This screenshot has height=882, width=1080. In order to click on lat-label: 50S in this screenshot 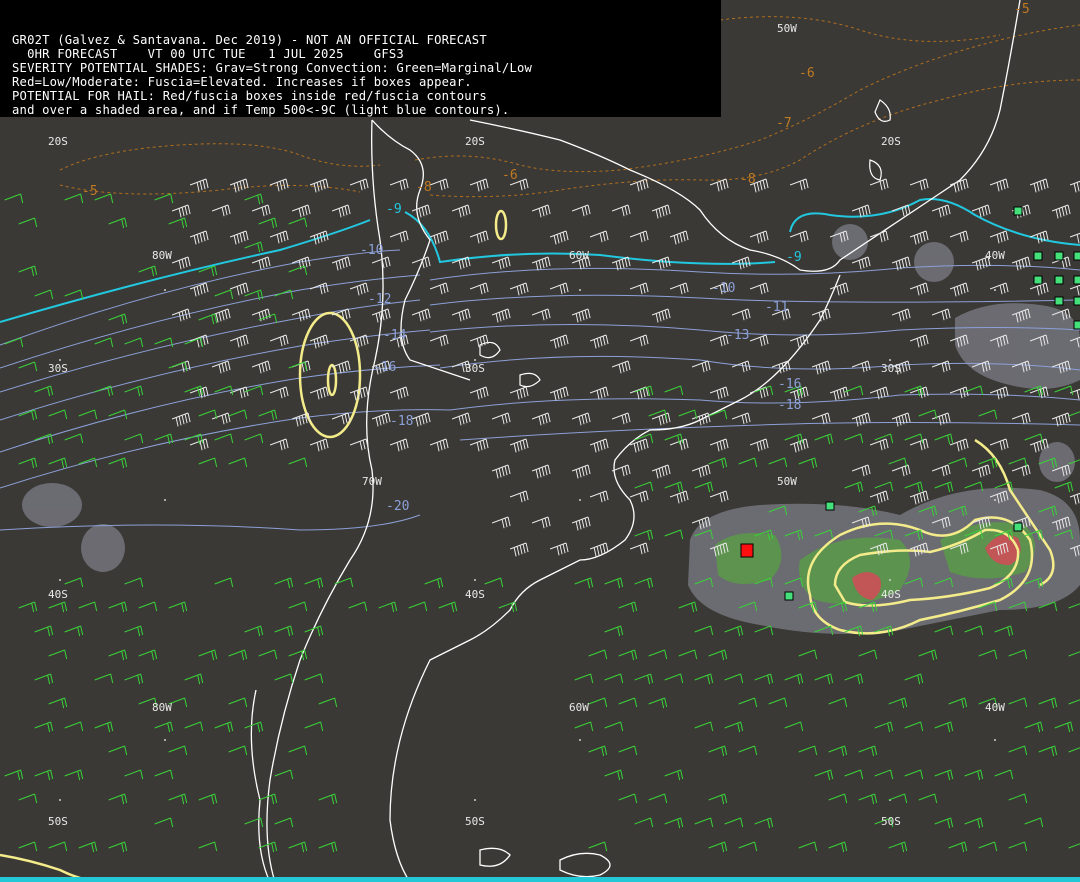, I will do `click(475, 821)`.